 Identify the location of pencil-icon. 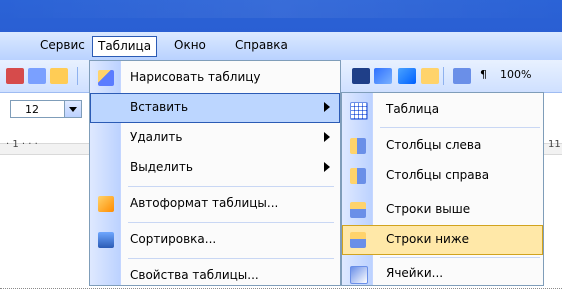
(106, 78).